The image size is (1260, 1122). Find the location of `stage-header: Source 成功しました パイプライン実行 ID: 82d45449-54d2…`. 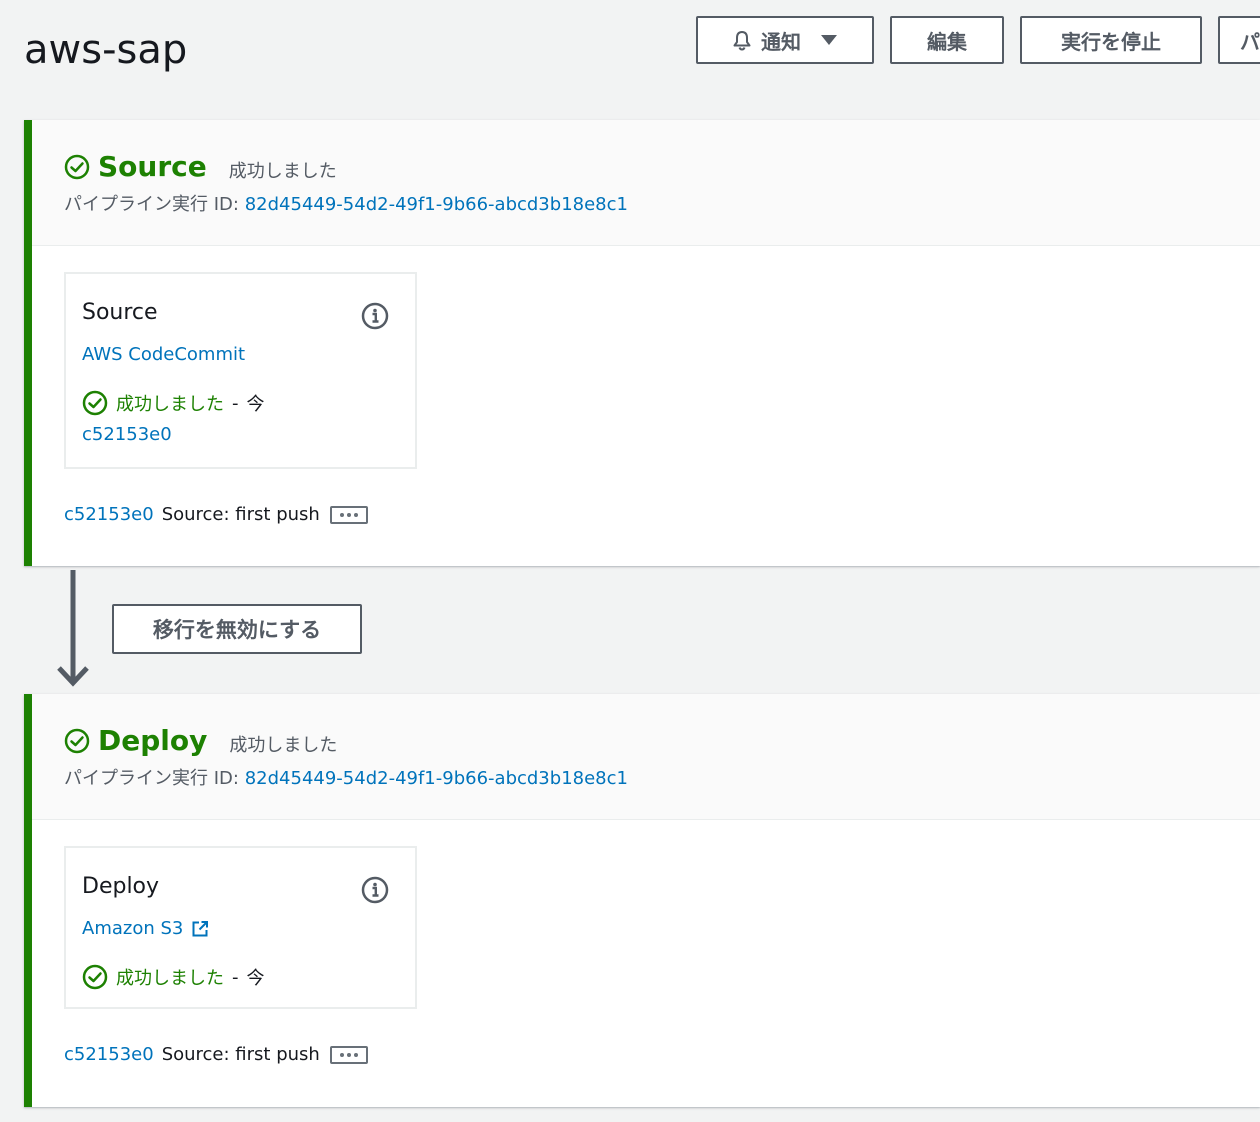

stage-header: Source 成功しました パイプライン実行 ID: 82d45449-54d2… is located at coordinates (646, 183).